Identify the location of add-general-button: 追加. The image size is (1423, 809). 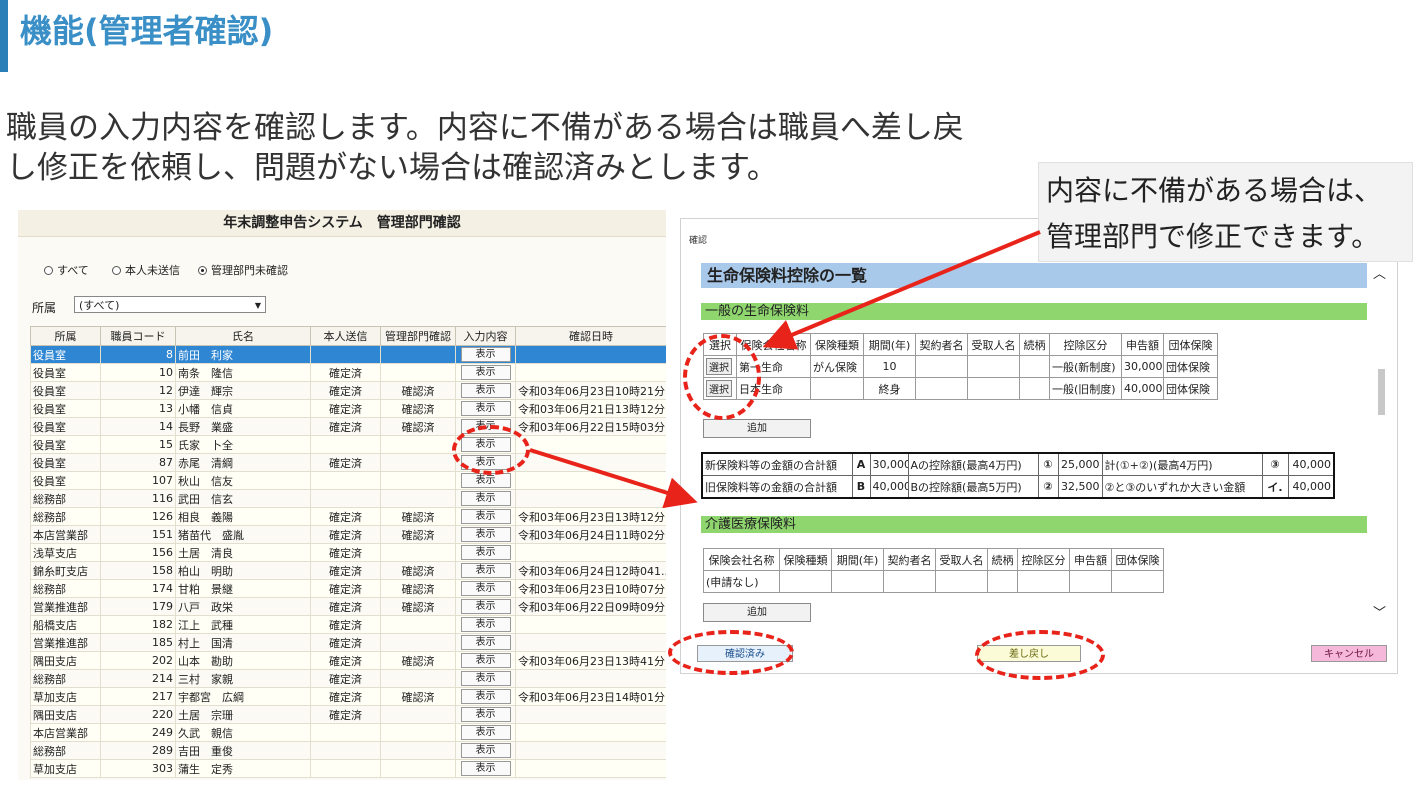
(757, 428).